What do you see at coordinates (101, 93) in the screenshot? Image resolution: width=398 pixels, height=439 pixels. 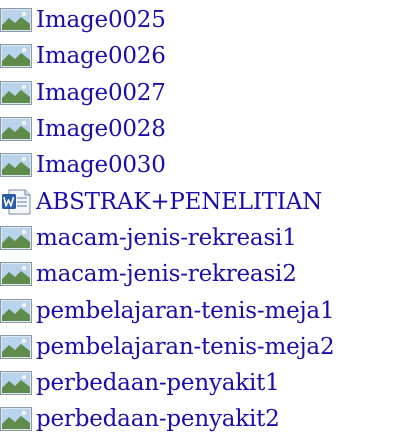 I see `file-link-image0027: Image0027` at bounding box center [101, 93].